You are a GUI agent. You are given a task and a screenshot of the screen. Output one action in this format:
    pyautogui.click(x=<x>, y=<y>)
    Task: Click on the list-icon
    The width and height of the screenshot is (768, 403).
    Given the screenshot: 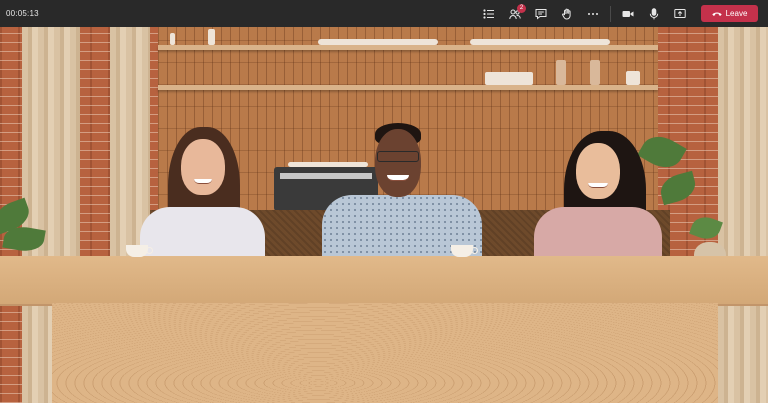 What is the action you would take?
    pyautogui.click(x=488, y=13)
    